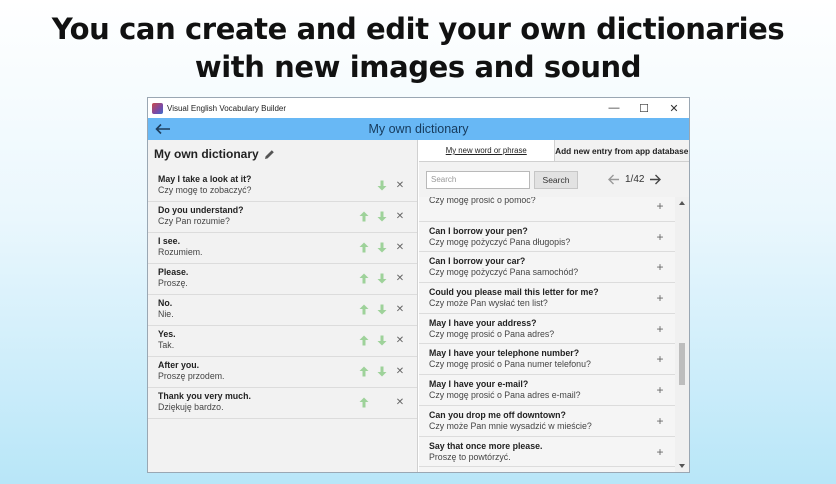 Image resolution: width=836 pixels, height=484 pixels. Describe the element at coordinates (282, 154) in the screenshot. I see `dictionary-header: My own dictionary` at that location.